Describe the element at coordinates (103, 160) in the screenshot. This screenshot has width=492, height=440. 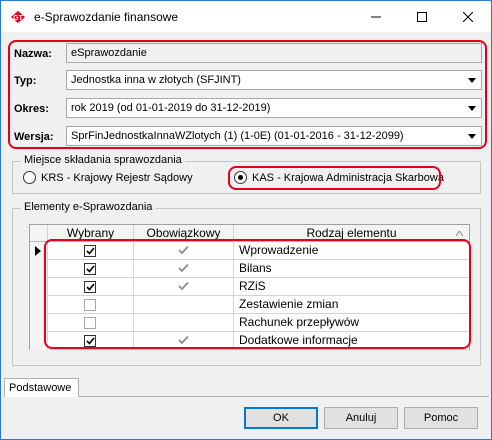
I see `miejsce-legend: Miejsce składania sprawozdania` at that location.